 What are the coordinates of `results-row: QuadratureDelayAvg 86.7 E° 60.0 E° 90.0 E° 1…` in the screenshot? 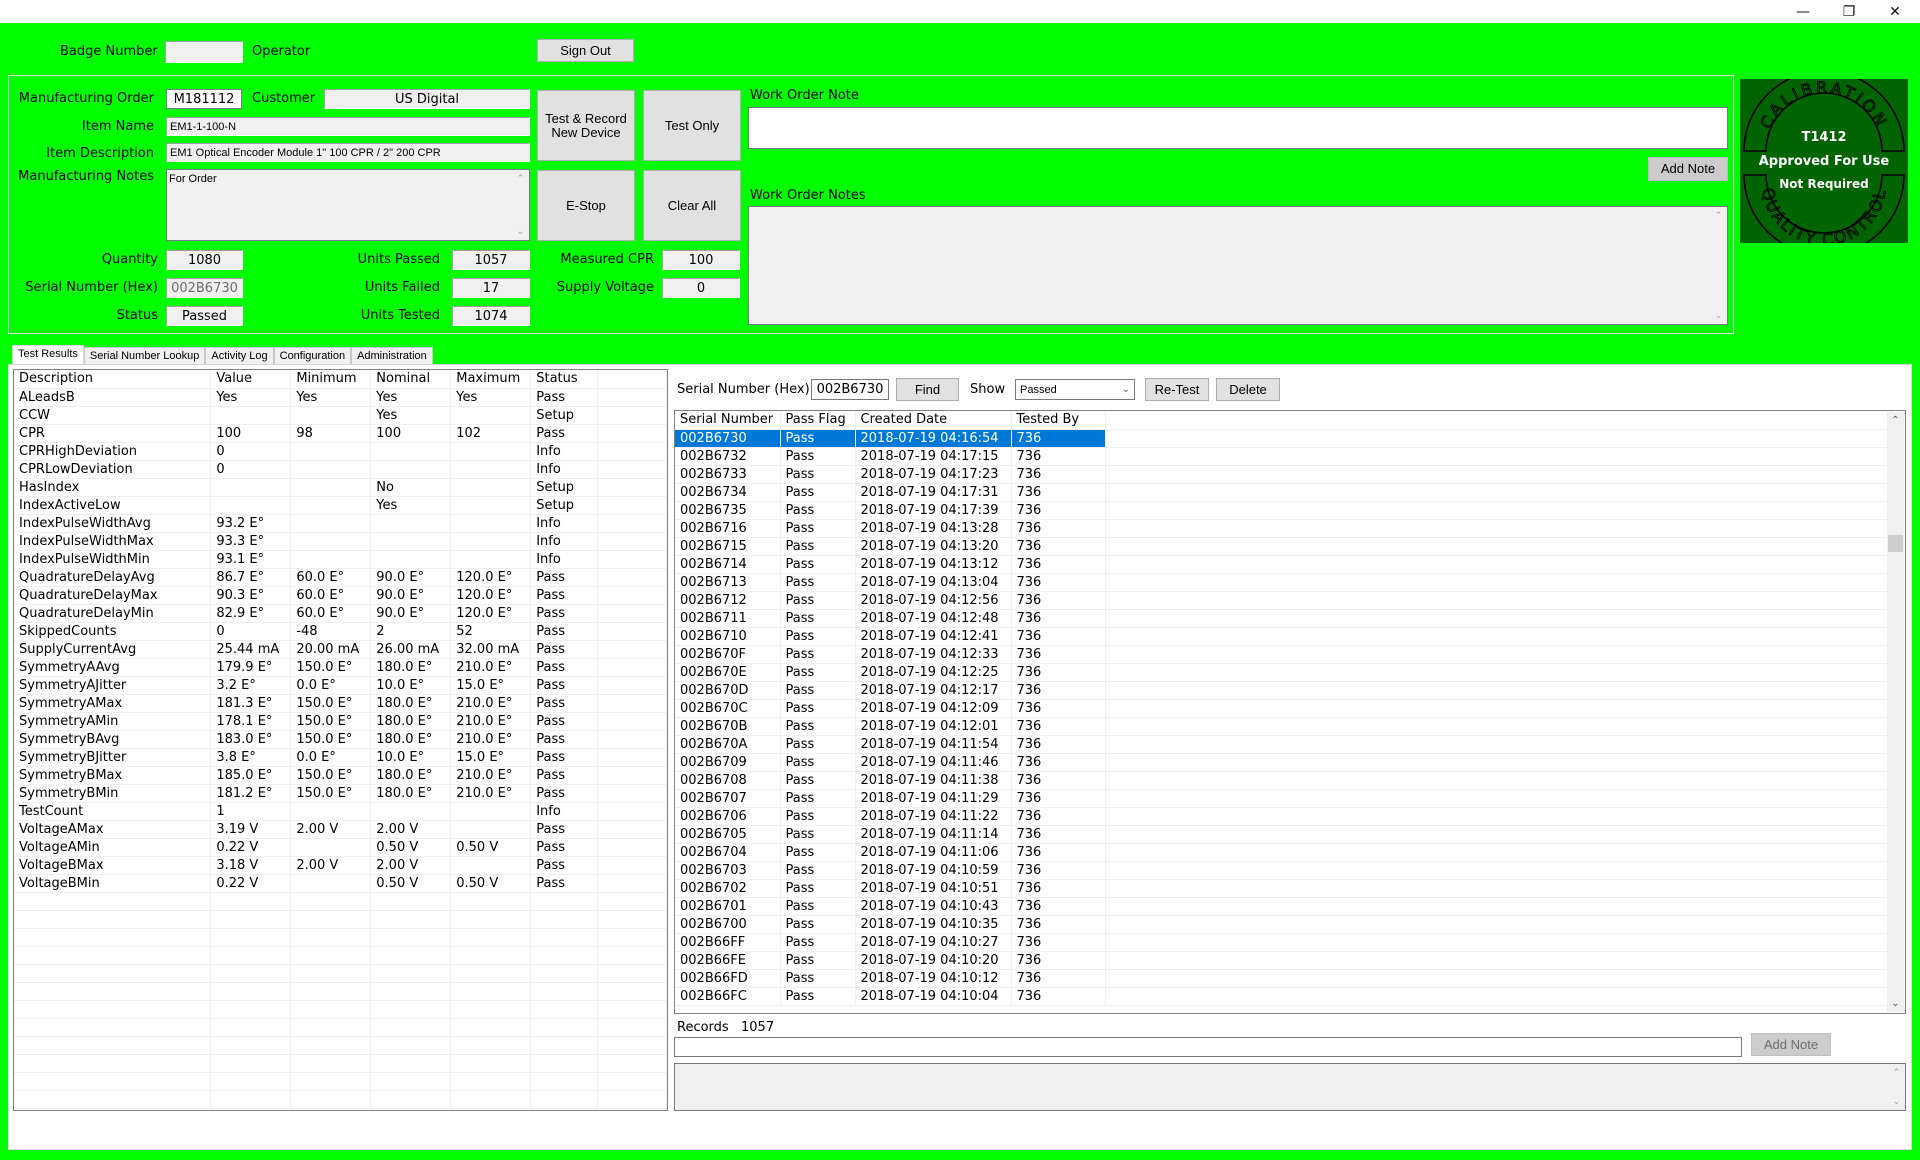 It's located at (340, 577).